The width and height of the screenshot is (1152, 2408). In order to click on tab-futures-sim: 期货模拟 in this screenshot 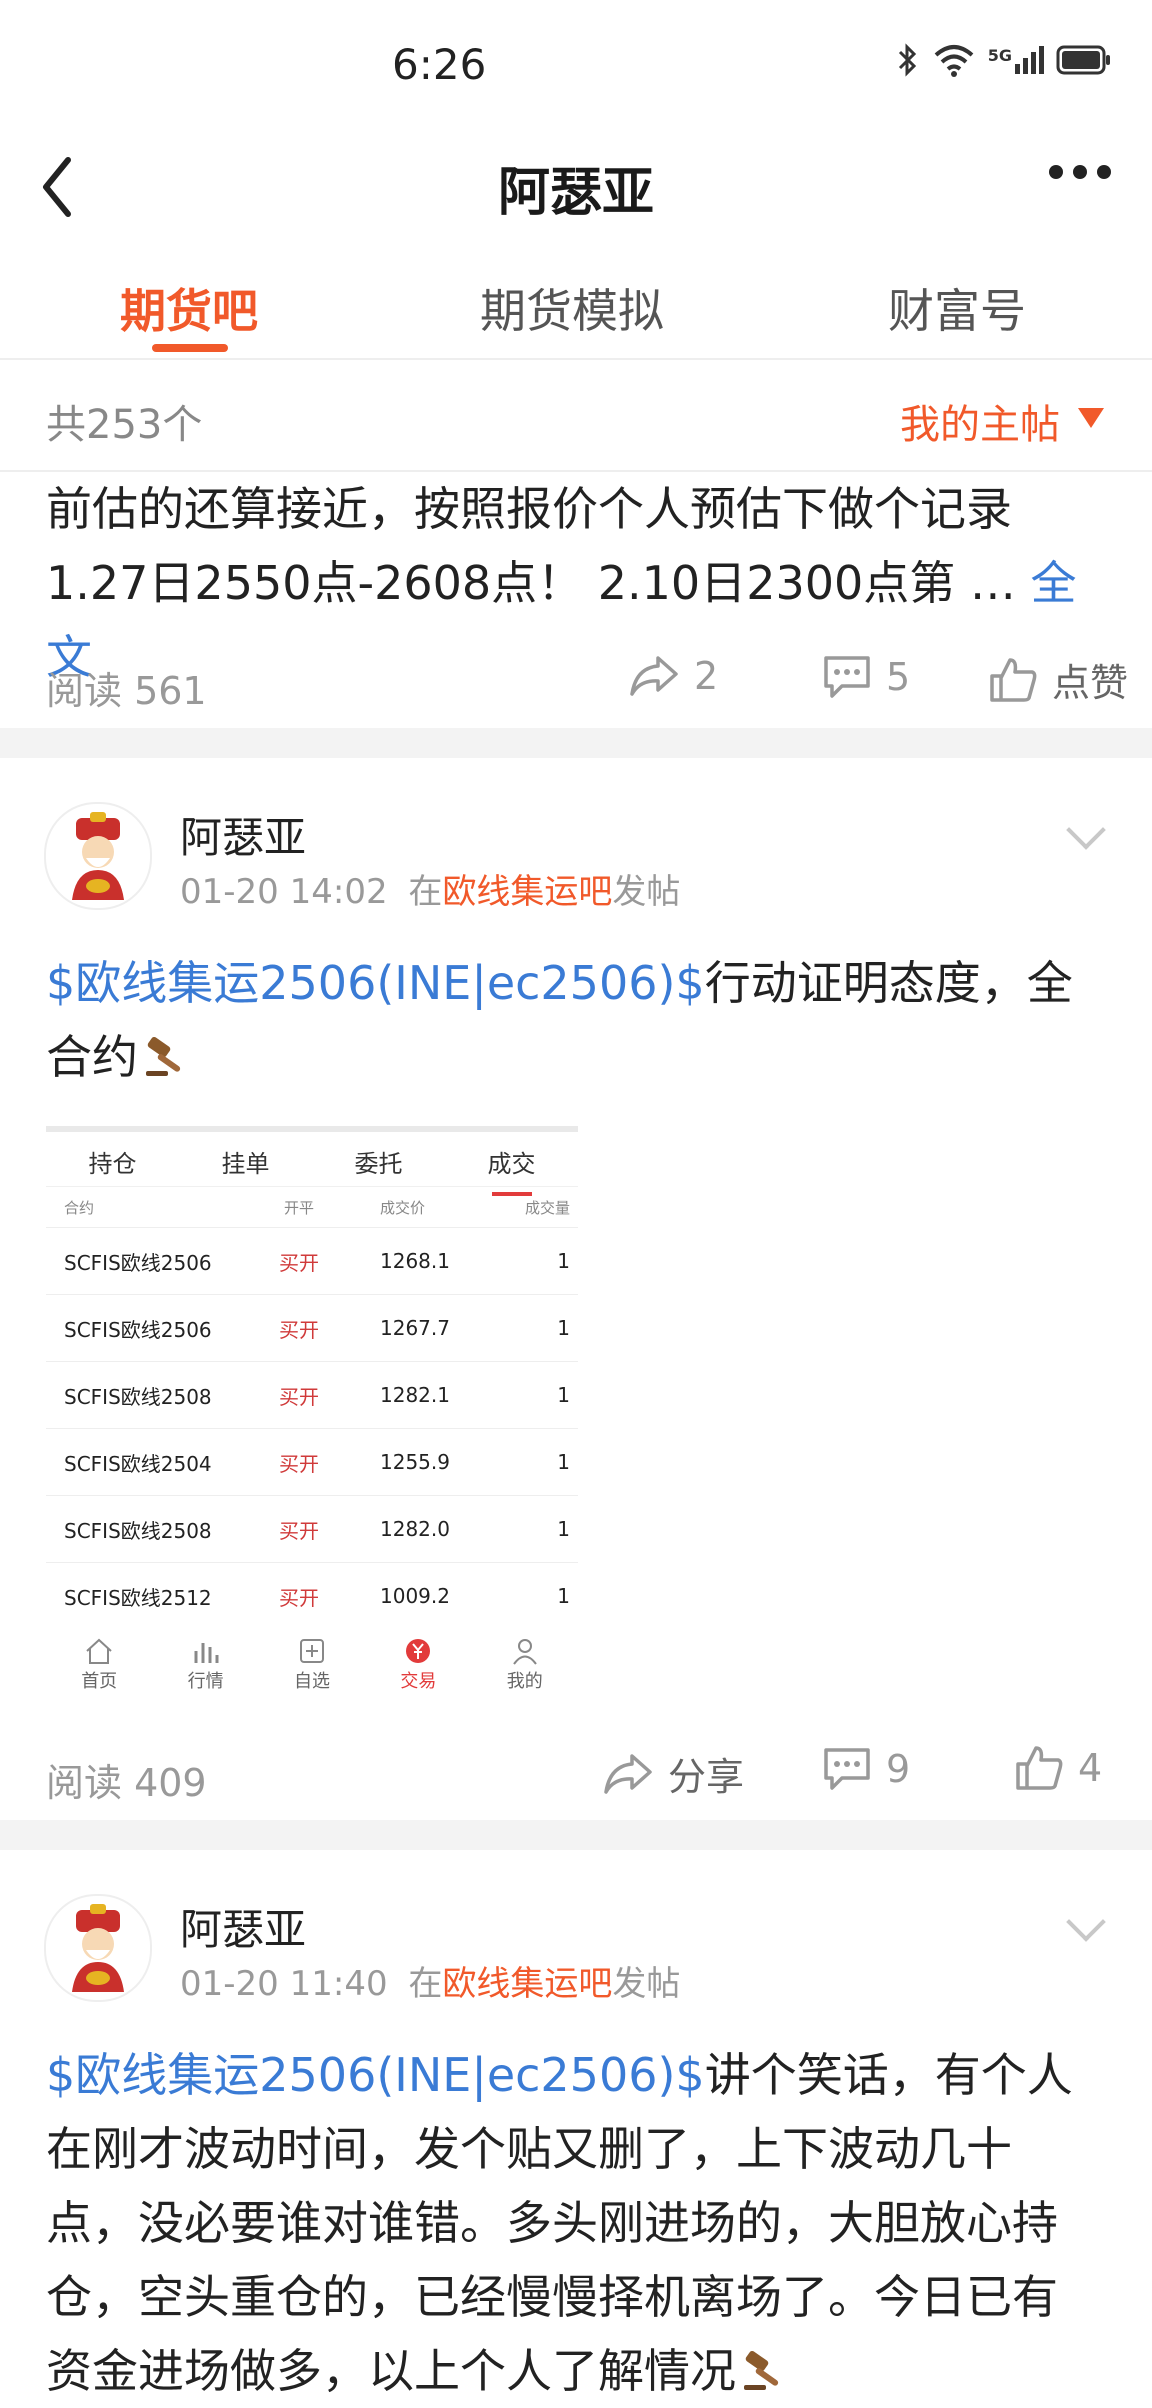, I will do `click(572, 308)`.